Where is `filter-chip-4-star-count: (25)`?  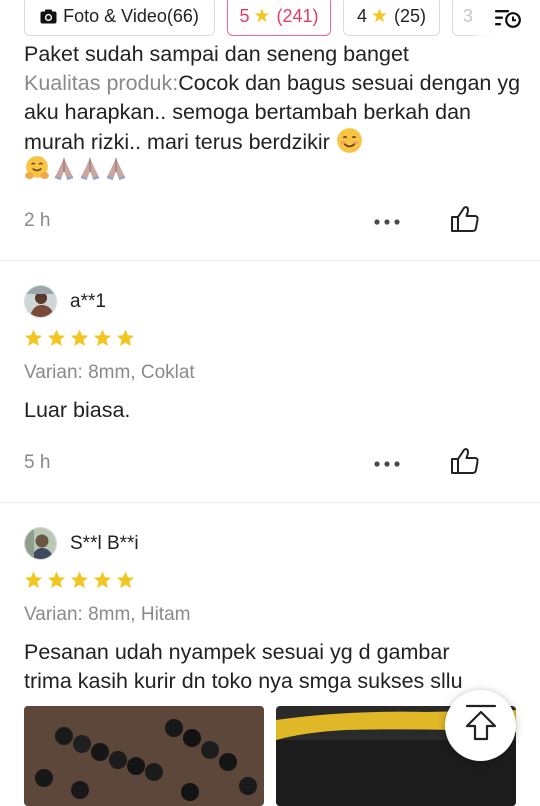
filter-chip-4-star-count: (25) is located at coordinates (410, 15).